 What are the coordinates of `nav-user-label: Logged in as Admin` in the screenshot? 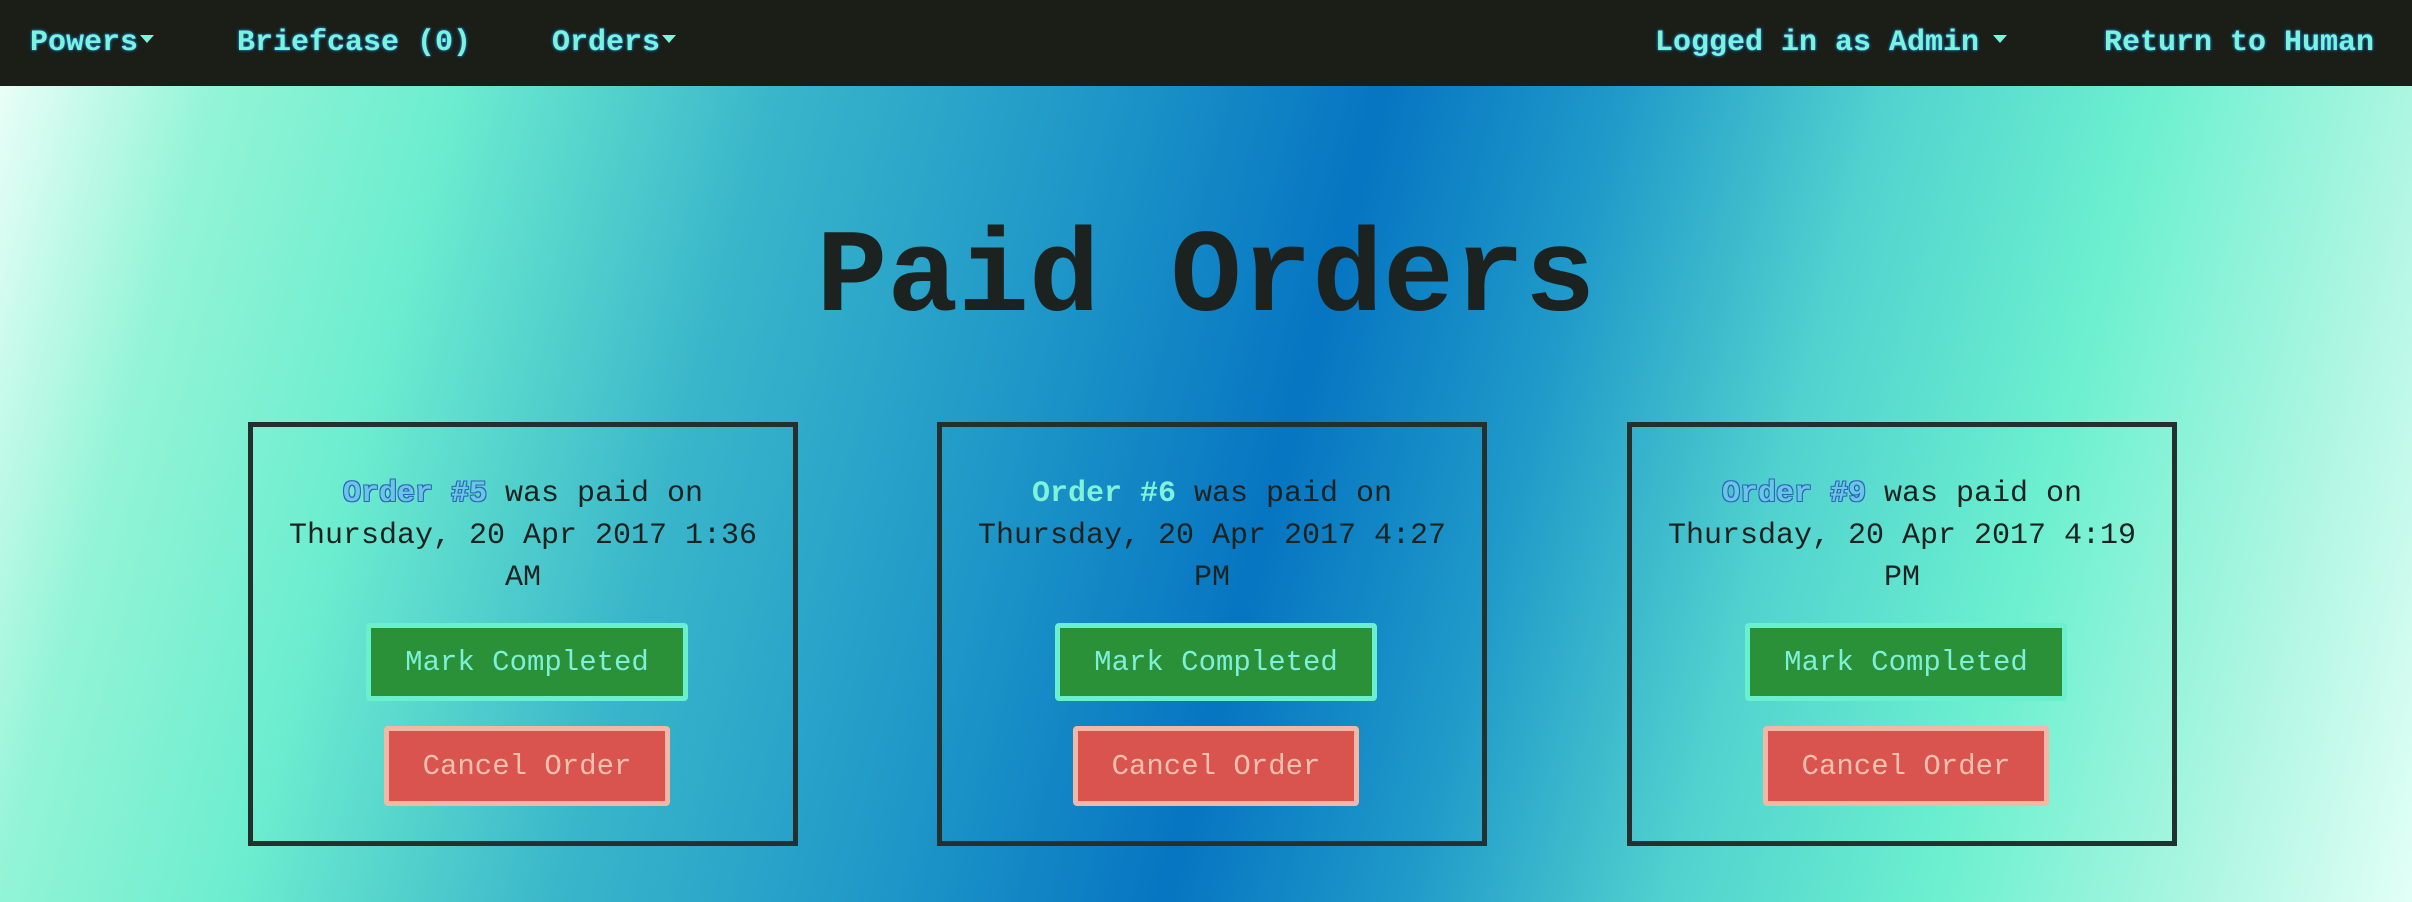 It's located at (1817, 43).